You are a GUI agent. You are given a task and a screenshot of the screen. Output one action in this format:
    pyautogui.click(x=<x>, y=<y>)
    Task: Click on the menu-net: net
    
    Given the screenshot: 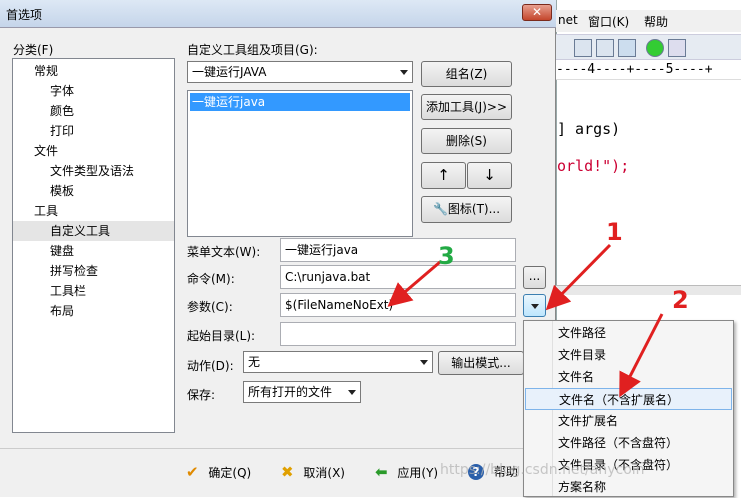 What is the action you would take?
    pyautogui.click(x=568, y=20)
    